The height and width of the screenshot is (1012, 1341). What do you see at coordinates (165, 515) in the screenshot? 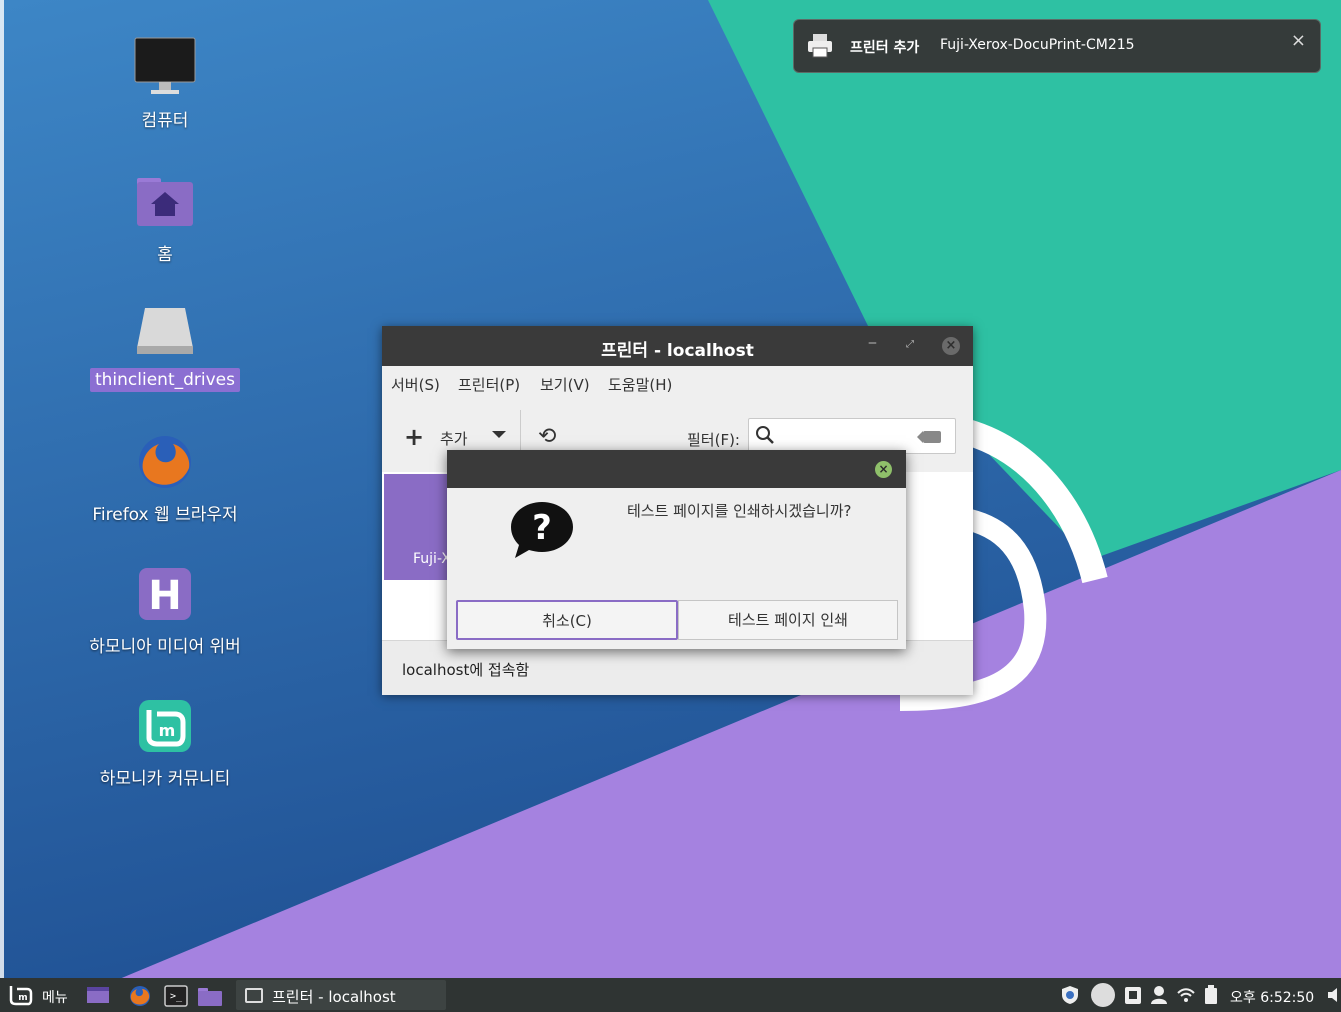
I see `desktop-icon-label: Firefox 웹 브라우저` at bounding box center [165, 515].